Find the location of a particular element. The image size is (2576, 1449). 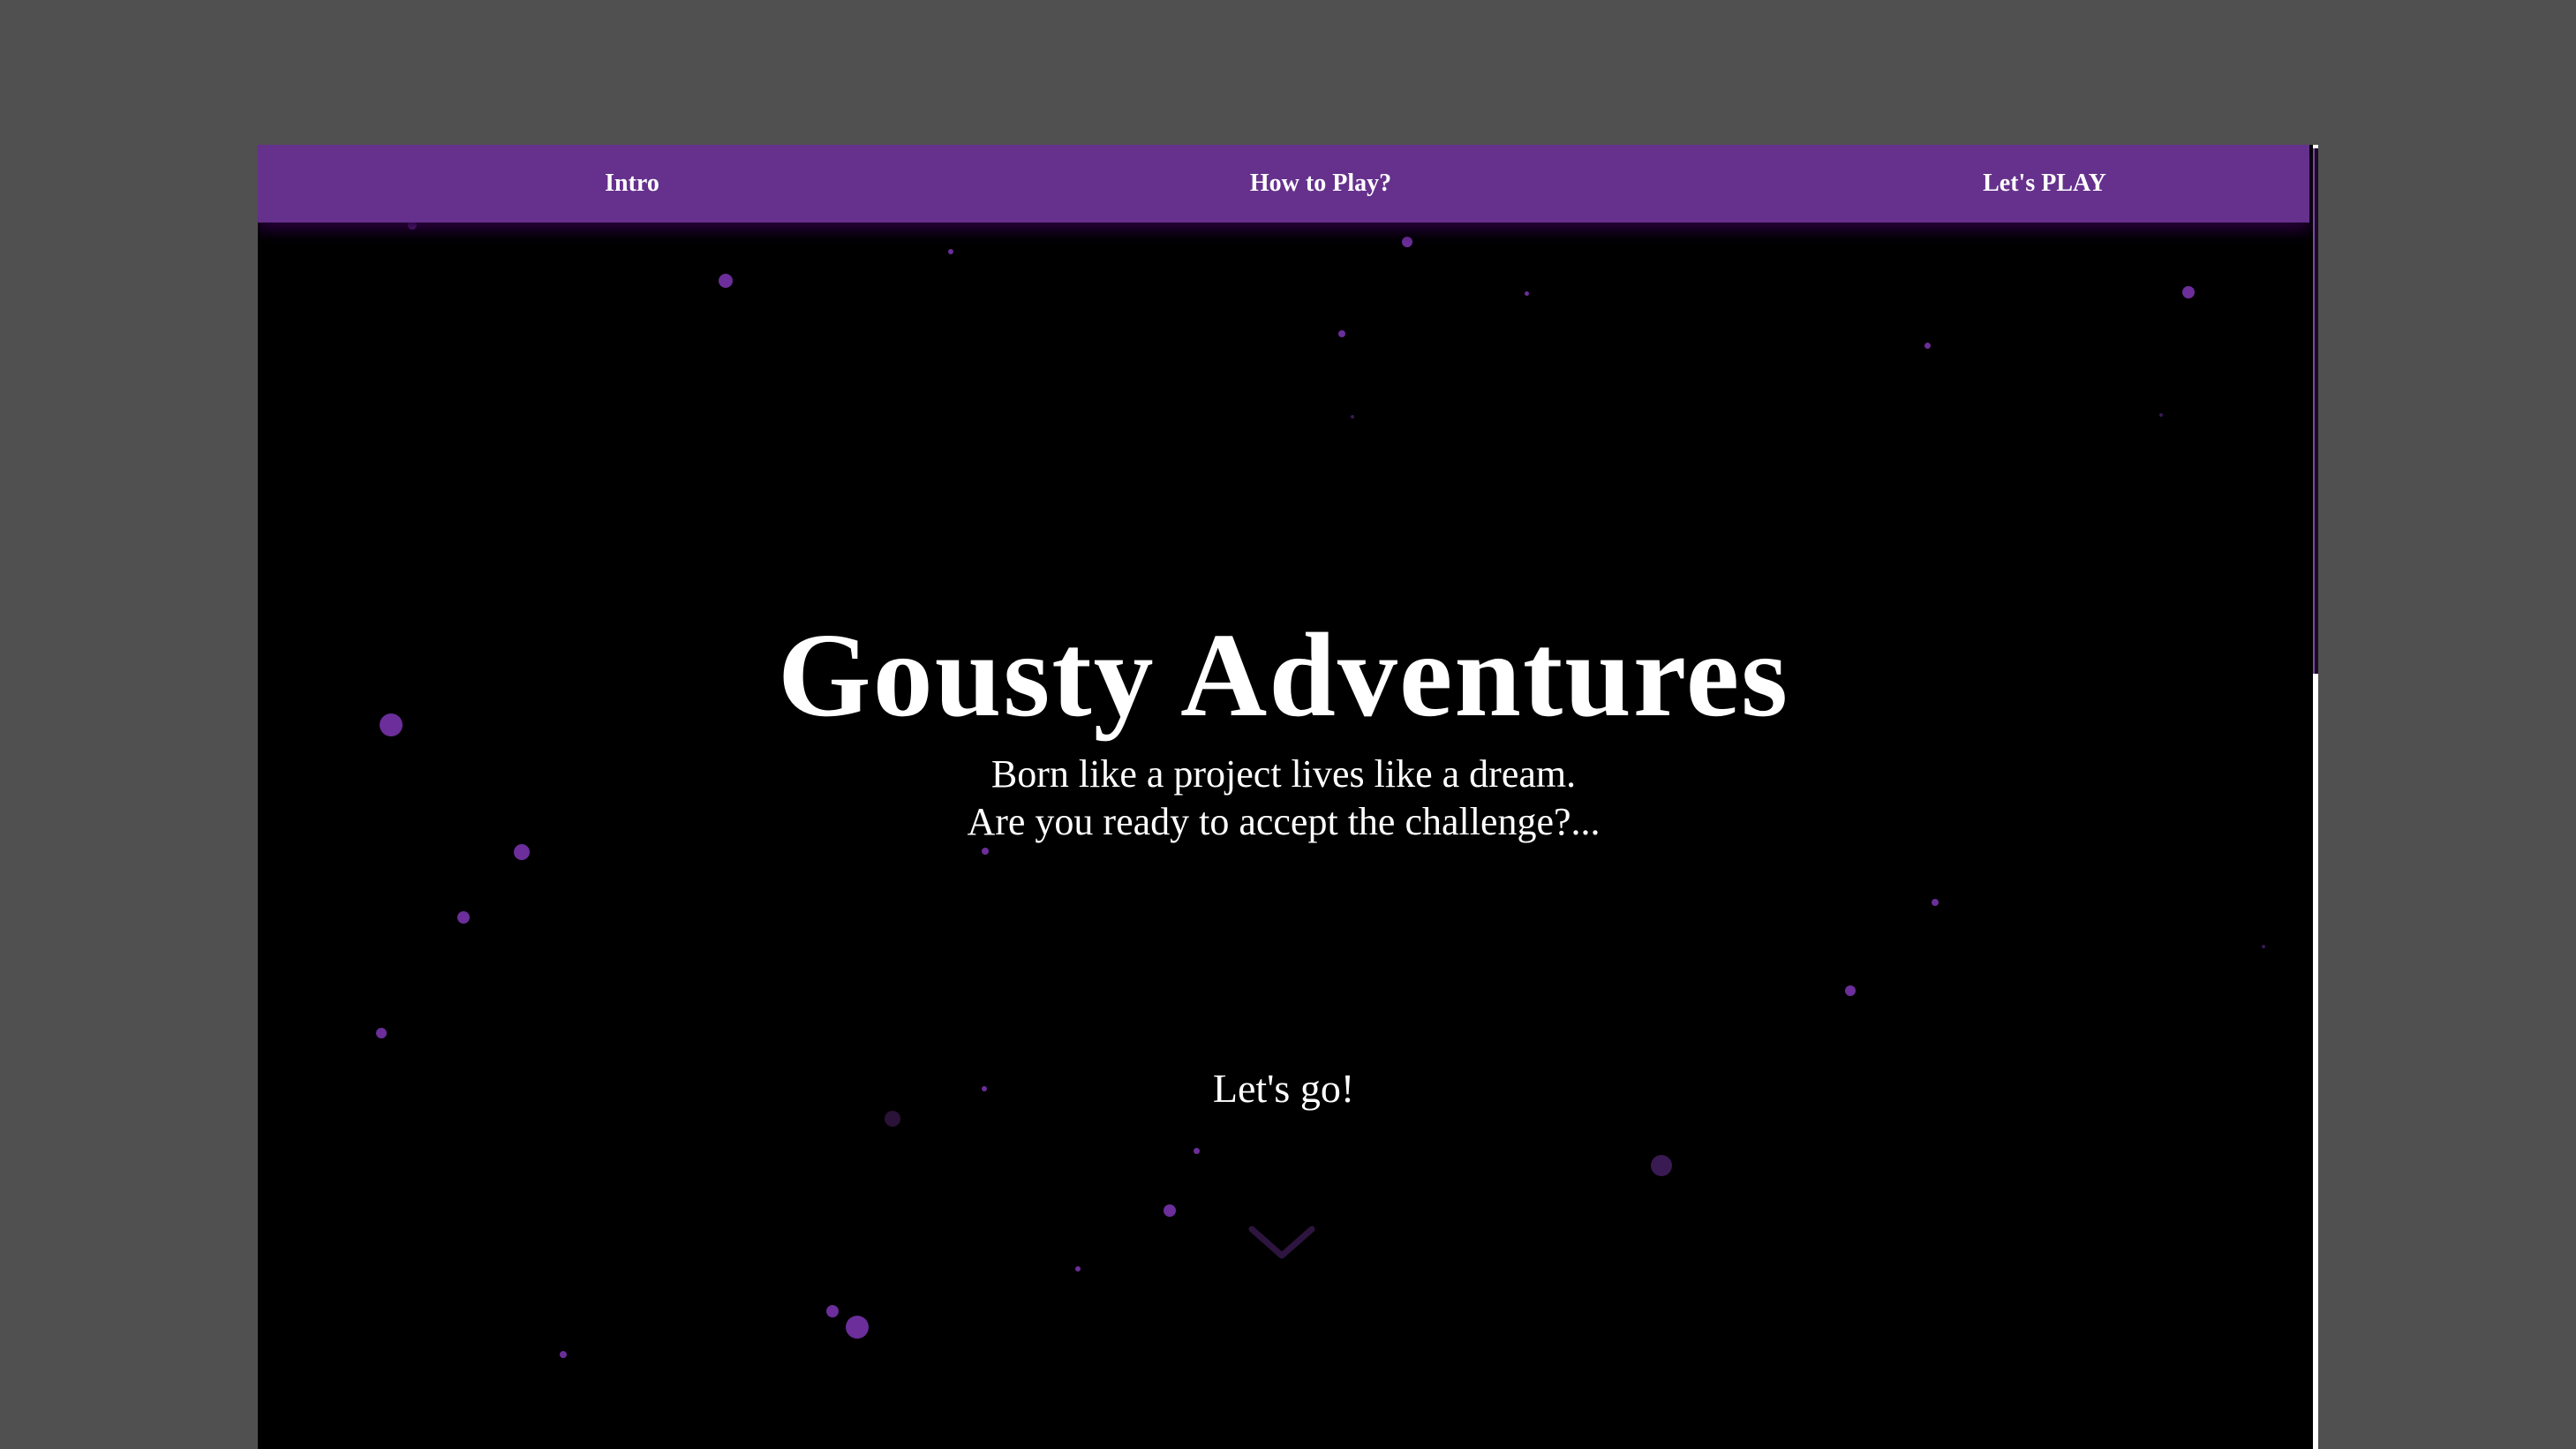

lets-go-cta: Let's go! is located at coordinates (1284, 1088).